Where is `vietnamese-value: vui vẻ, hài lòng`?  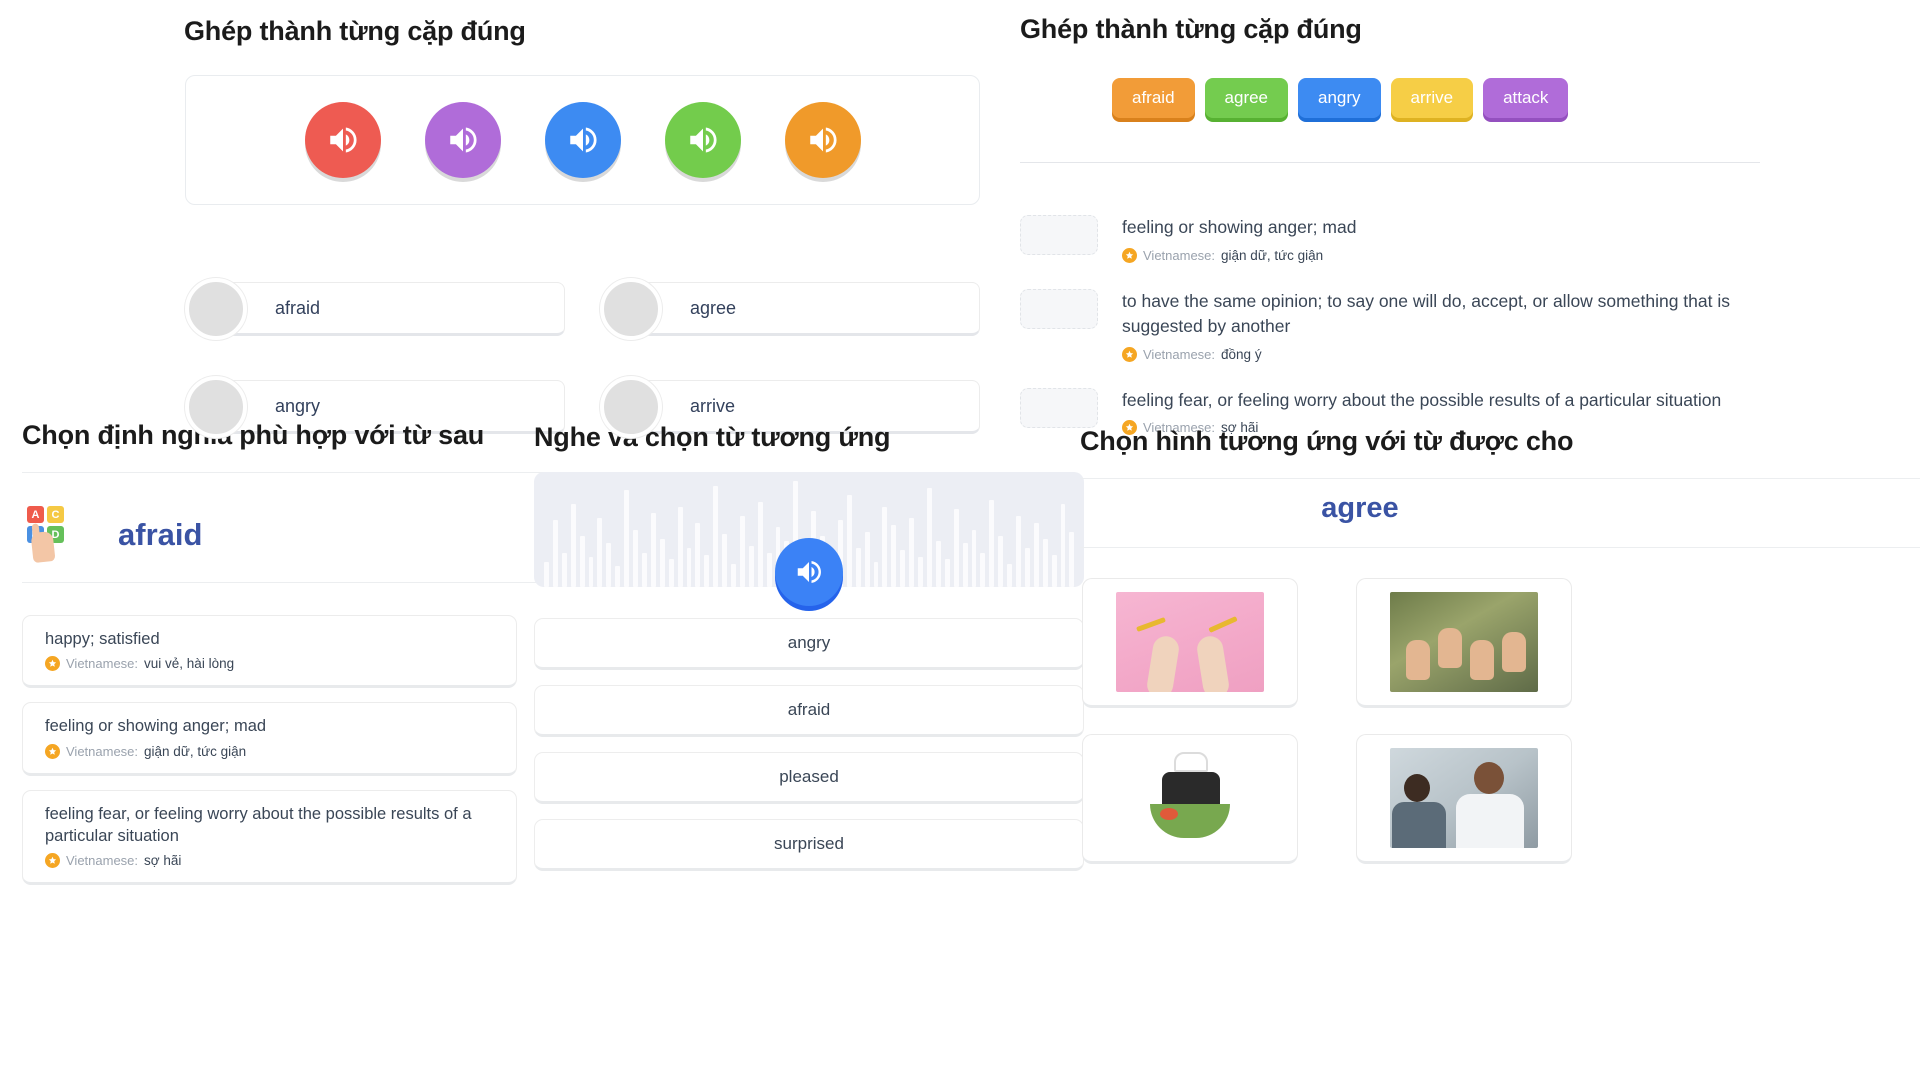
vietnamese-value: vui vẻ, hài lòng is located at coordinates (189, 664).